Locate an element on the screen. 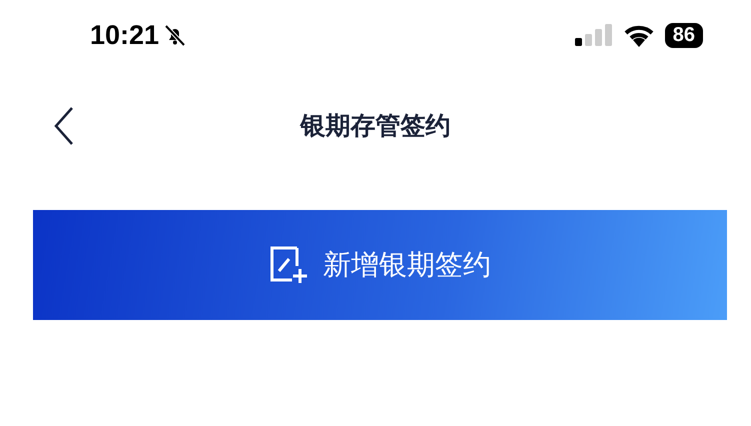  muted-bell-icon is located at coordinates (175, 35).